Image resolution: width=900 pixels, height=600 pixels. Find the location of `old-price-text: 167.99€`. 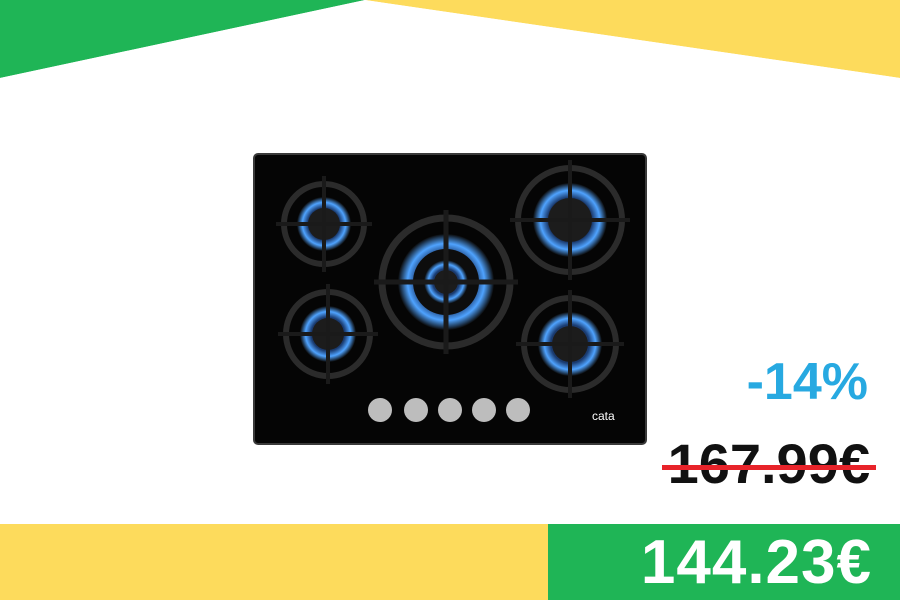

old-price-text: 167.99€ is located at coordinates (768, 463).